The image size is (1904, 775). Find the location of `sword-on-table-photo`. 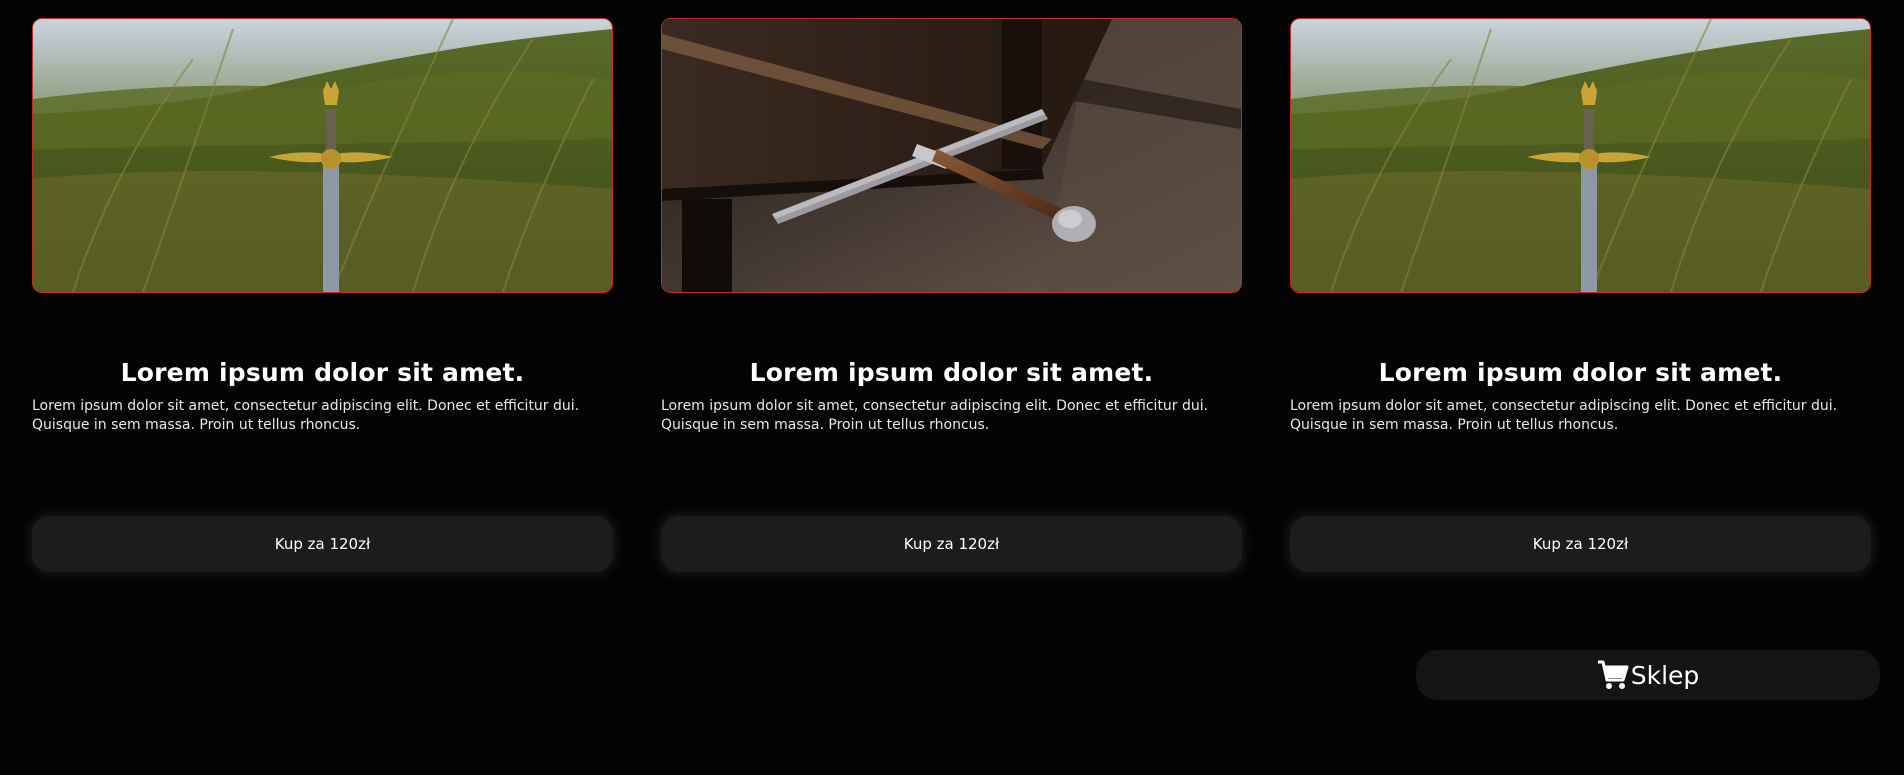

sword-on-table-photo is located at coordinates (951, 155).